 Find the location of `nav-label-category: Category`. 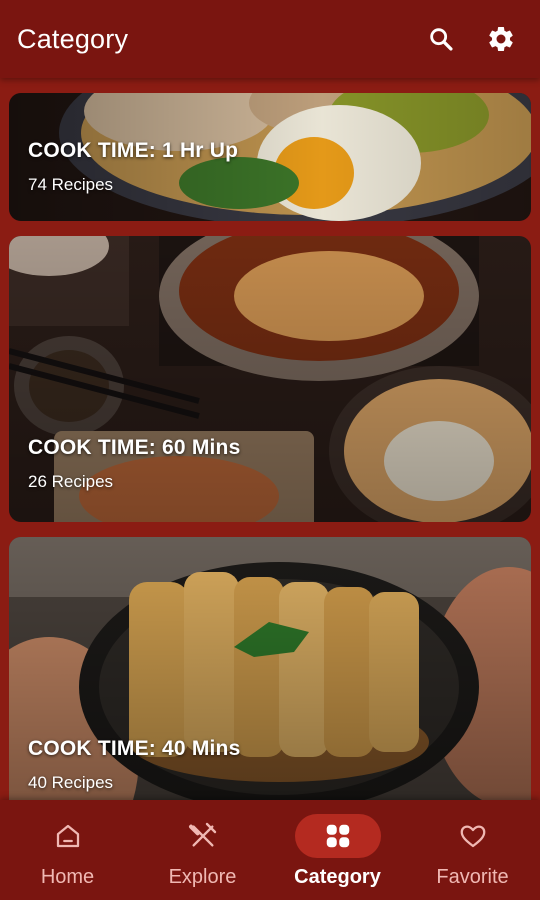

nav-label-category: Category is located at coordinates (337, 877).